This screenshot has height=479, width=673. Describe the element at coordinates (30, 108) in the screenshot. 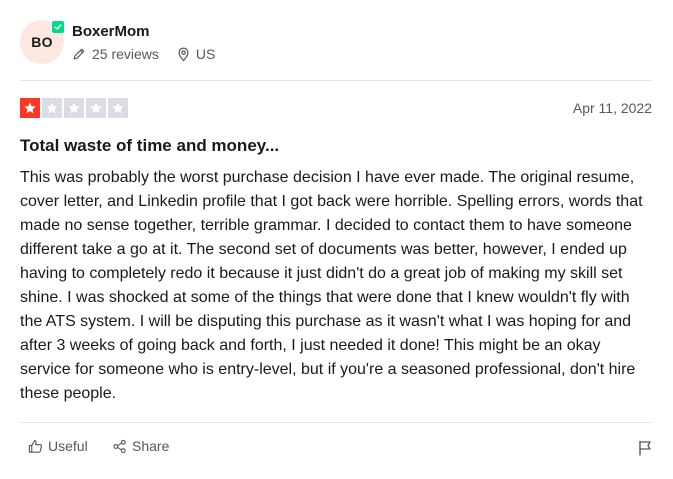

I see `star-filled-icon` at that location.